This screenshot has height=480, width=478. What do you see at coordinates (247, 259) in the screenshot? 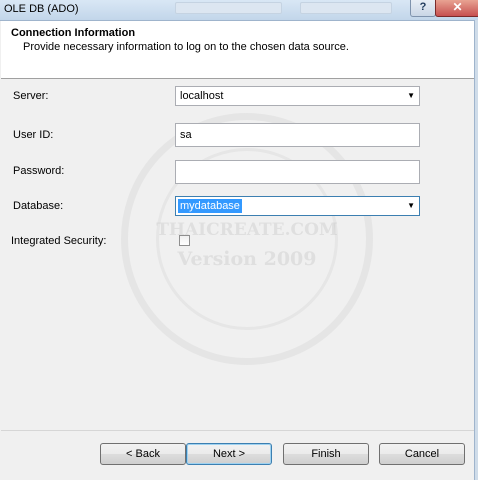
I see `watermark-version: Version 2009` at bounding box center [247, 259].